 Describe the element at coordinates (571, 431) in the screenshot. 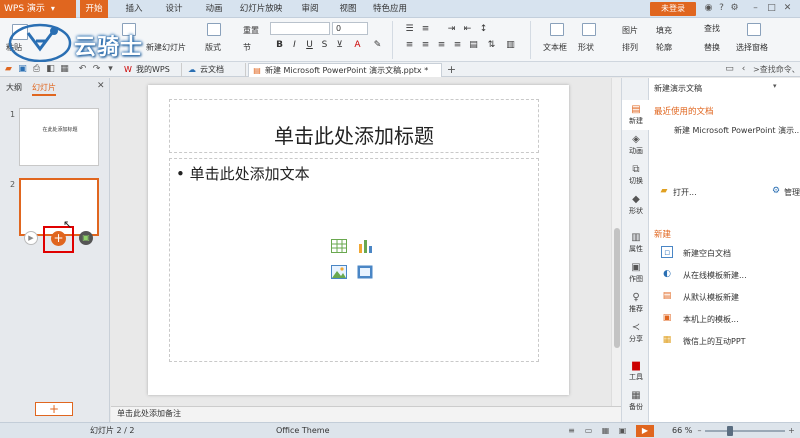

I see `notes-toggle-icon: ≡` at that location.